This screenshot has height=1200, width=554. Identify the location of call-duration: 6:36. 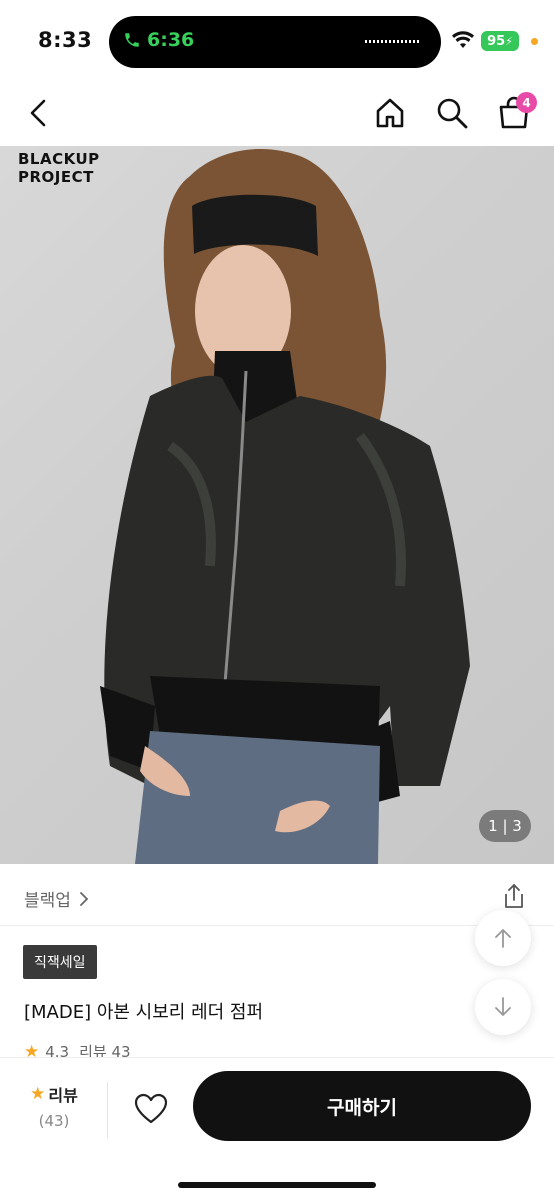
(171, 40).